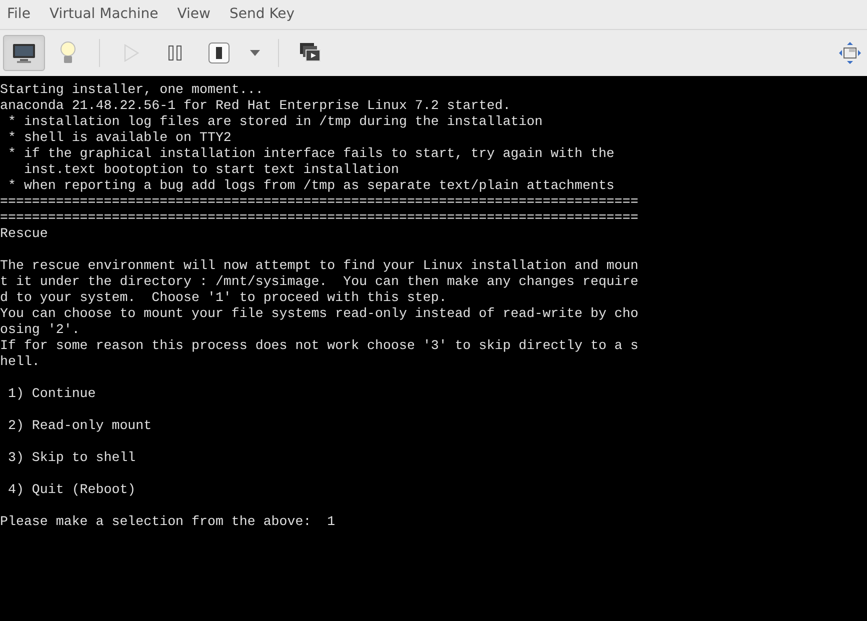  Describe the element at coordinates (210, 170) in the screenshot. I see `console-line: inst.text bootoption to start text installation` at that location.